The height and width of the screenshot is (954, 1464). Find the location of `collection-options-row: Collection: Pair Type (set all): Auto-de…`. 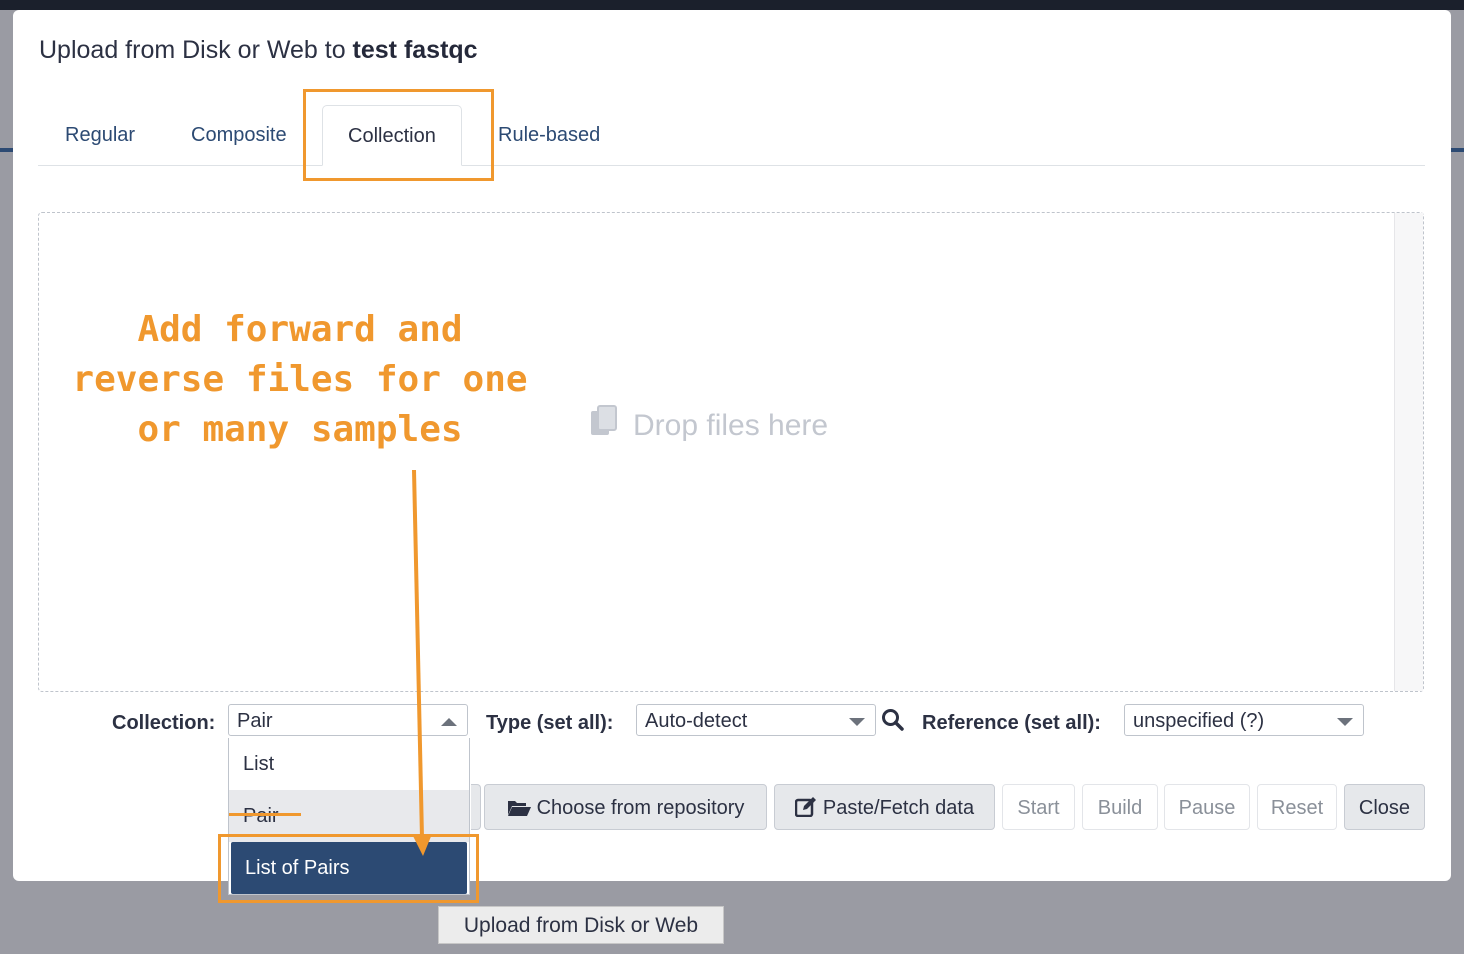

collection-options-row: Collection: Pair Type (set all): Auto-de… is located at coordinates (732, 722).